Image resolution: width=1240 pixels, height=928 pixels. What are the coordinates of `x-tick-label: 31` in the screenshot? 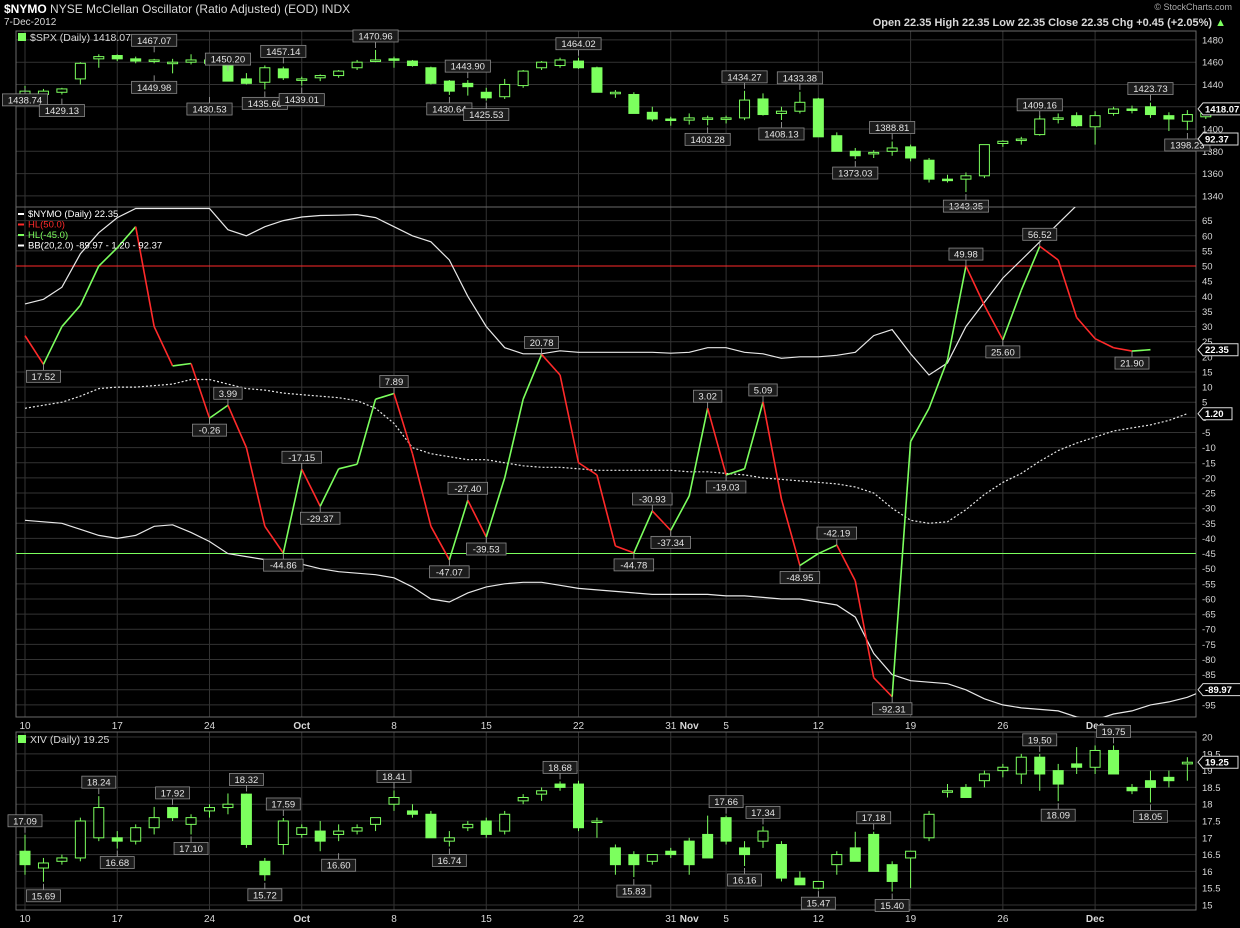 It's located at (671, 919).